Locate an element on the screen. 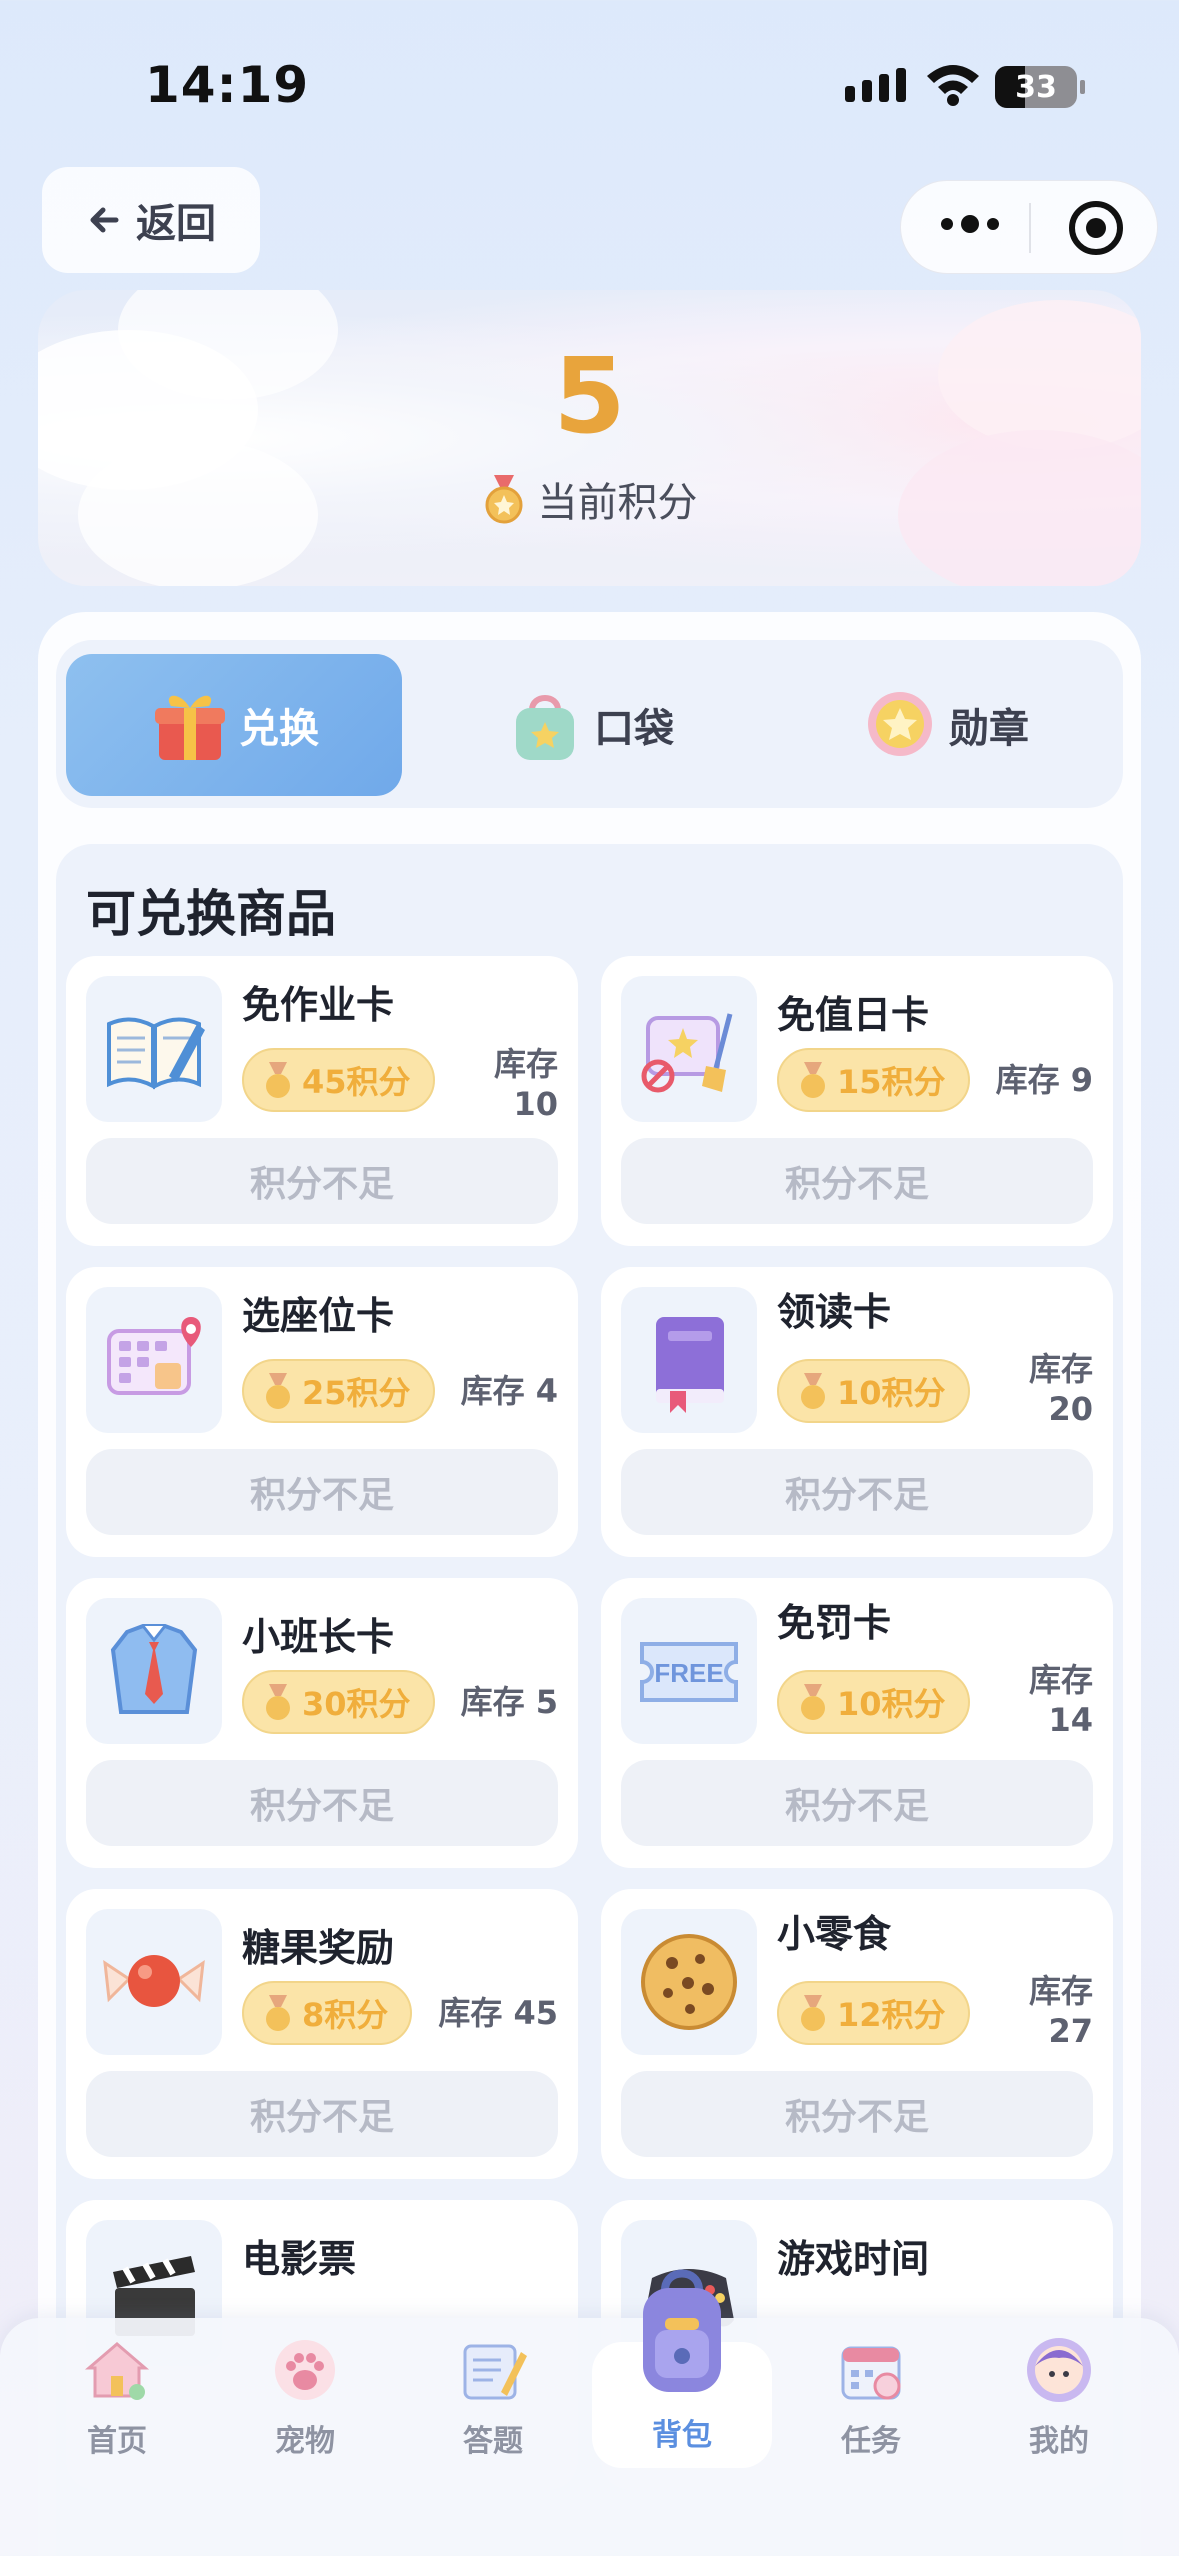 The height and width of the screenshot is (2556, 1179). seat-map-icon is located at coordinates (154, 1356).